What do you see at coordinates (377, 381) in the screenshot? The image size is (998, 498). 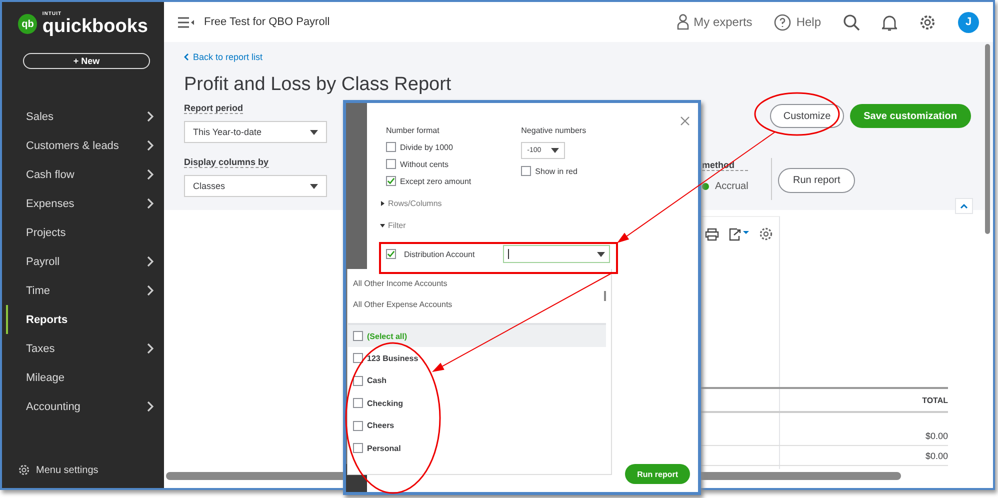 I see `list-item: Cash` at bounding box center [377, 381].